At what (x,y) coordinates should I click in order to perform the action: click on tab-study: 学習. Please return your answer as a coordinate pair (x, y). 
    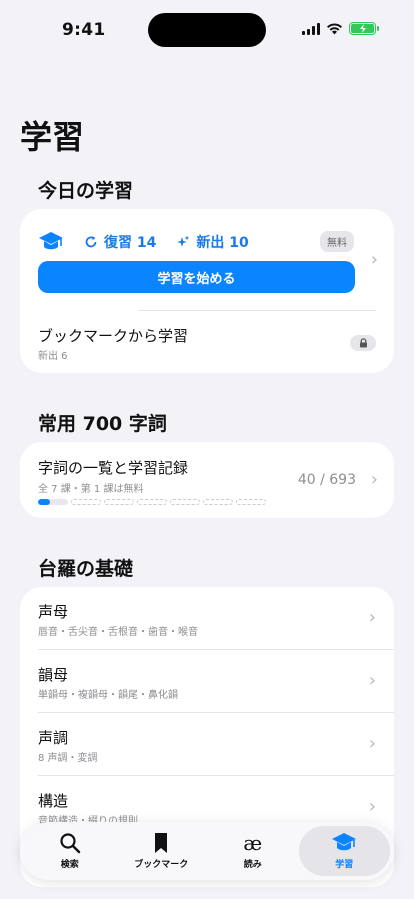
    Looking at the image, I should click on (344, 851).